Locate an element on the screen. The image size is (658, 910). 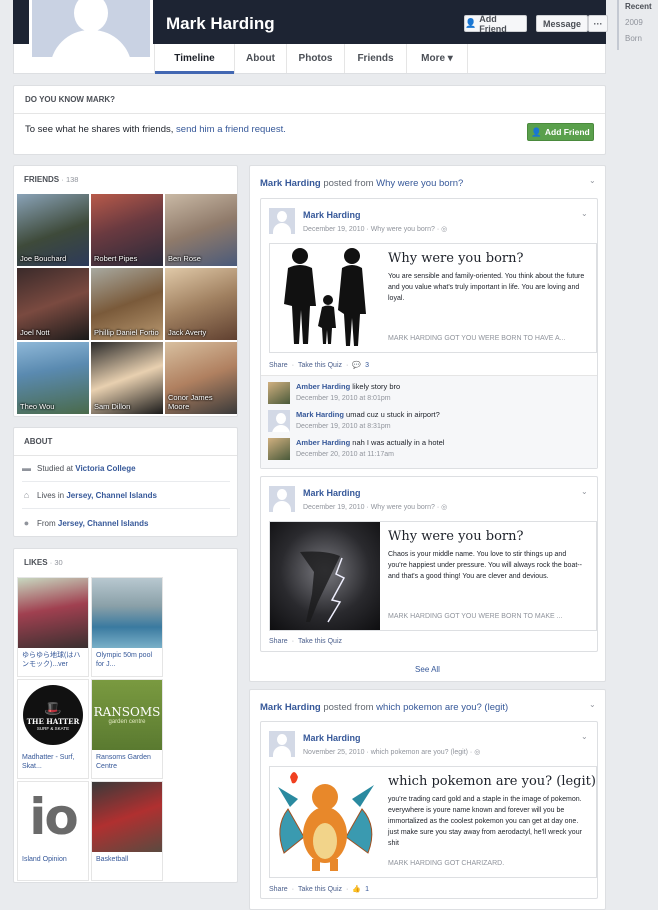
like-name: Basketball is located at coordinates (127, 859).